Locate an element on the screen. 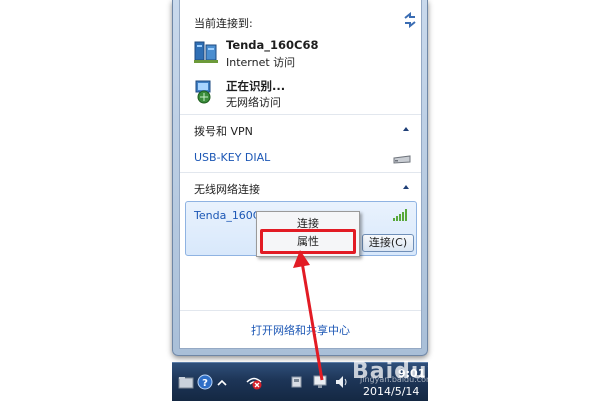 The width and height of the screenshot is (600, 401). refresh-icon is located at coordinates (410, 20).